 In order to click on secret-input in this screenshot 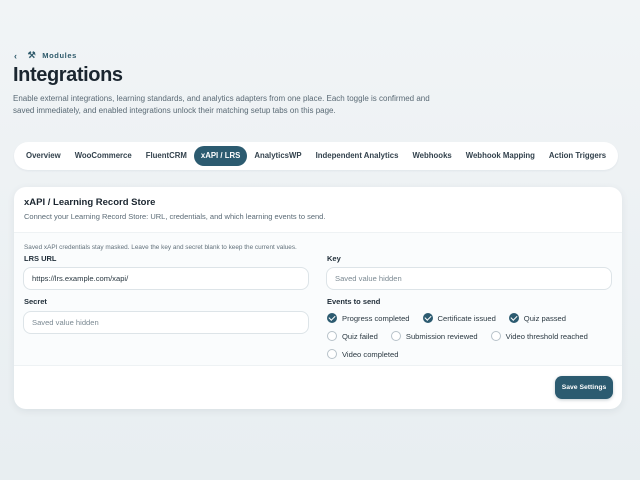, I will do `click(166, 322)`.